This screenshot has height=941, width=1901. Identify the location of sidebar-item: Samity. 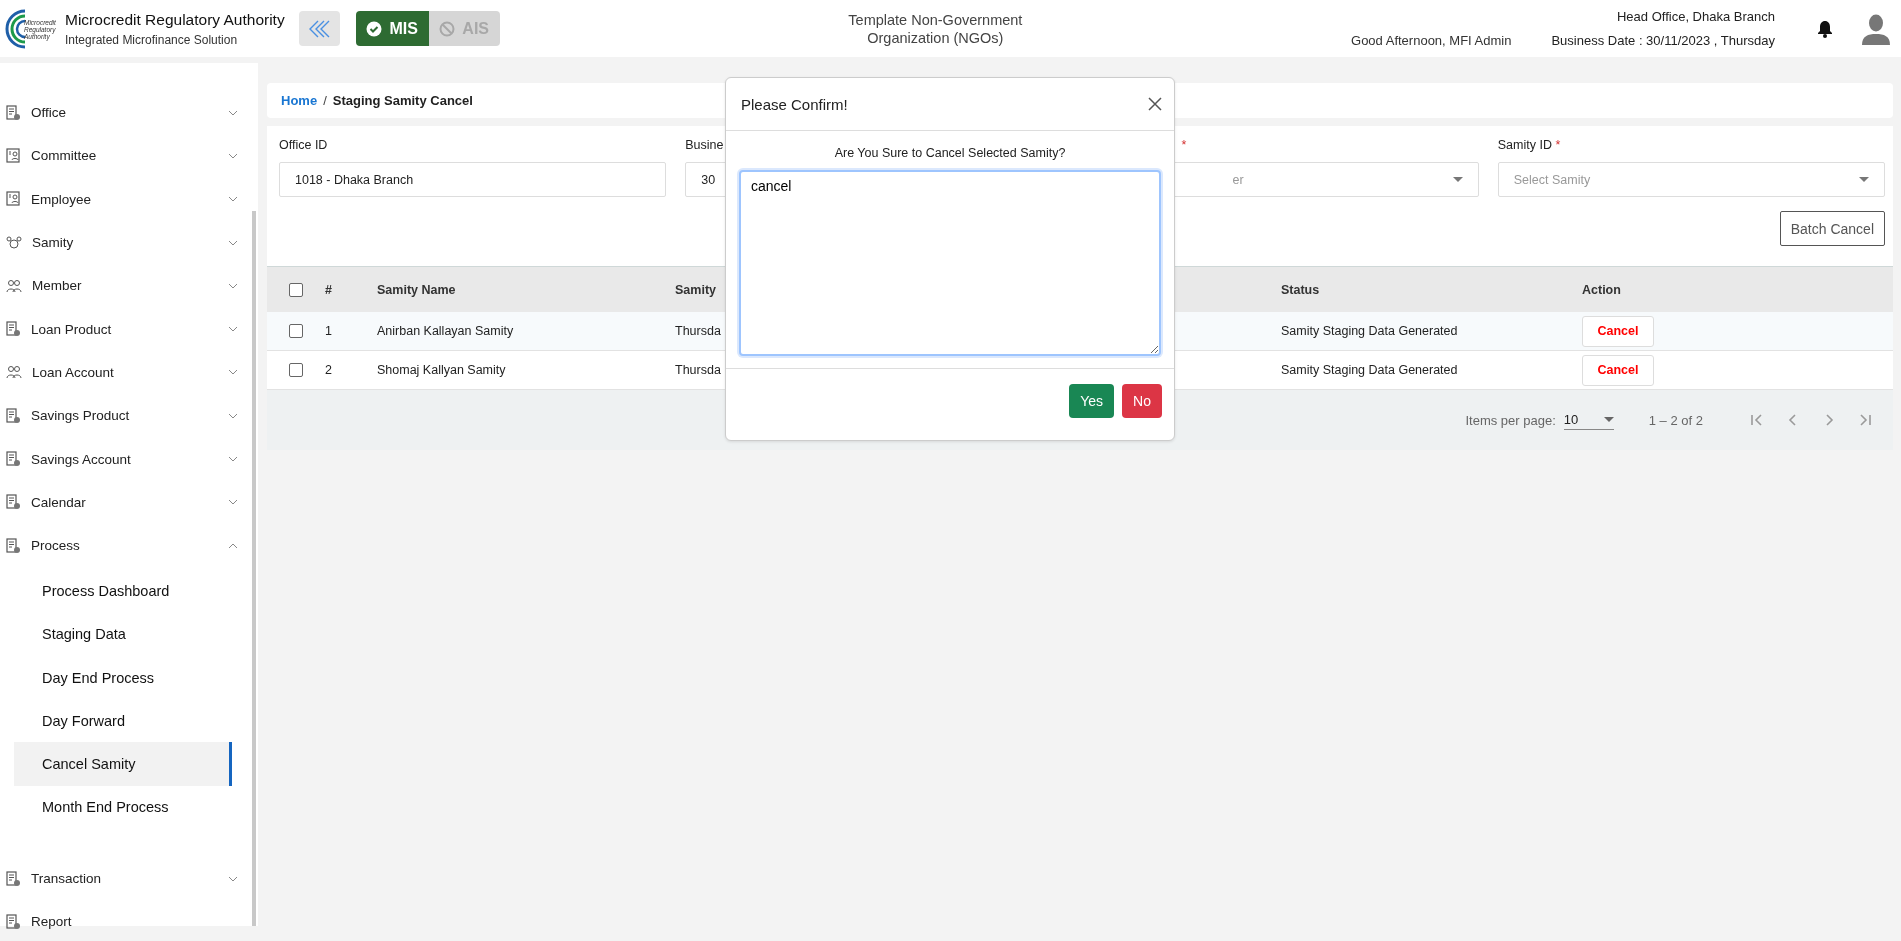
(129, 242).